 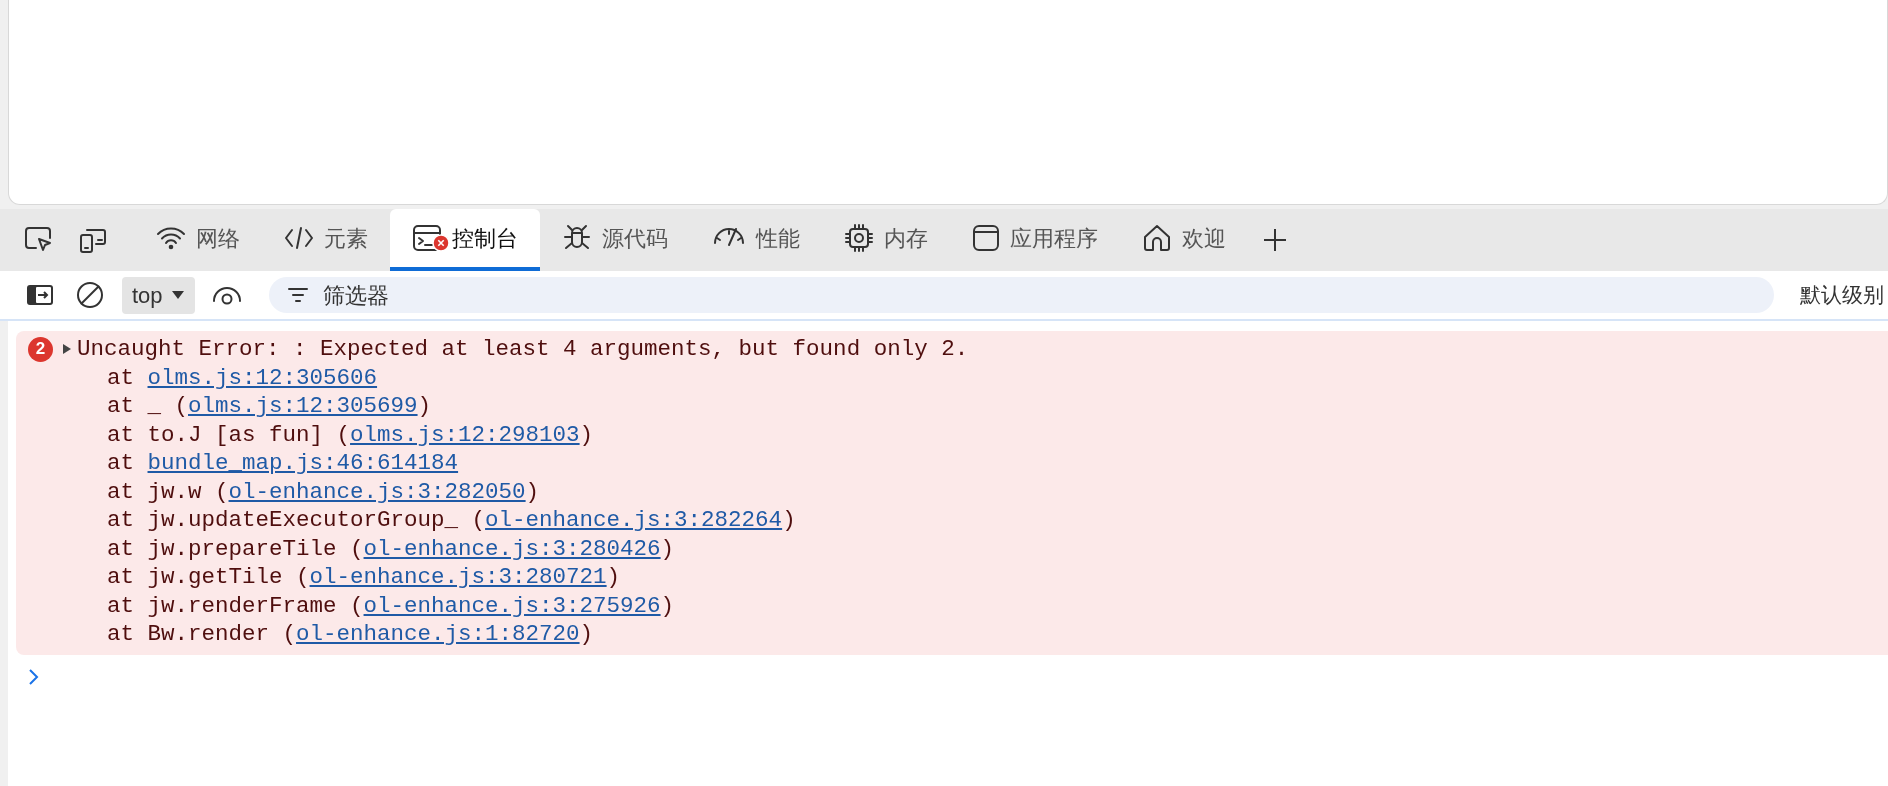 I want to click on sidebar-icon, so click(x=40, y=295).